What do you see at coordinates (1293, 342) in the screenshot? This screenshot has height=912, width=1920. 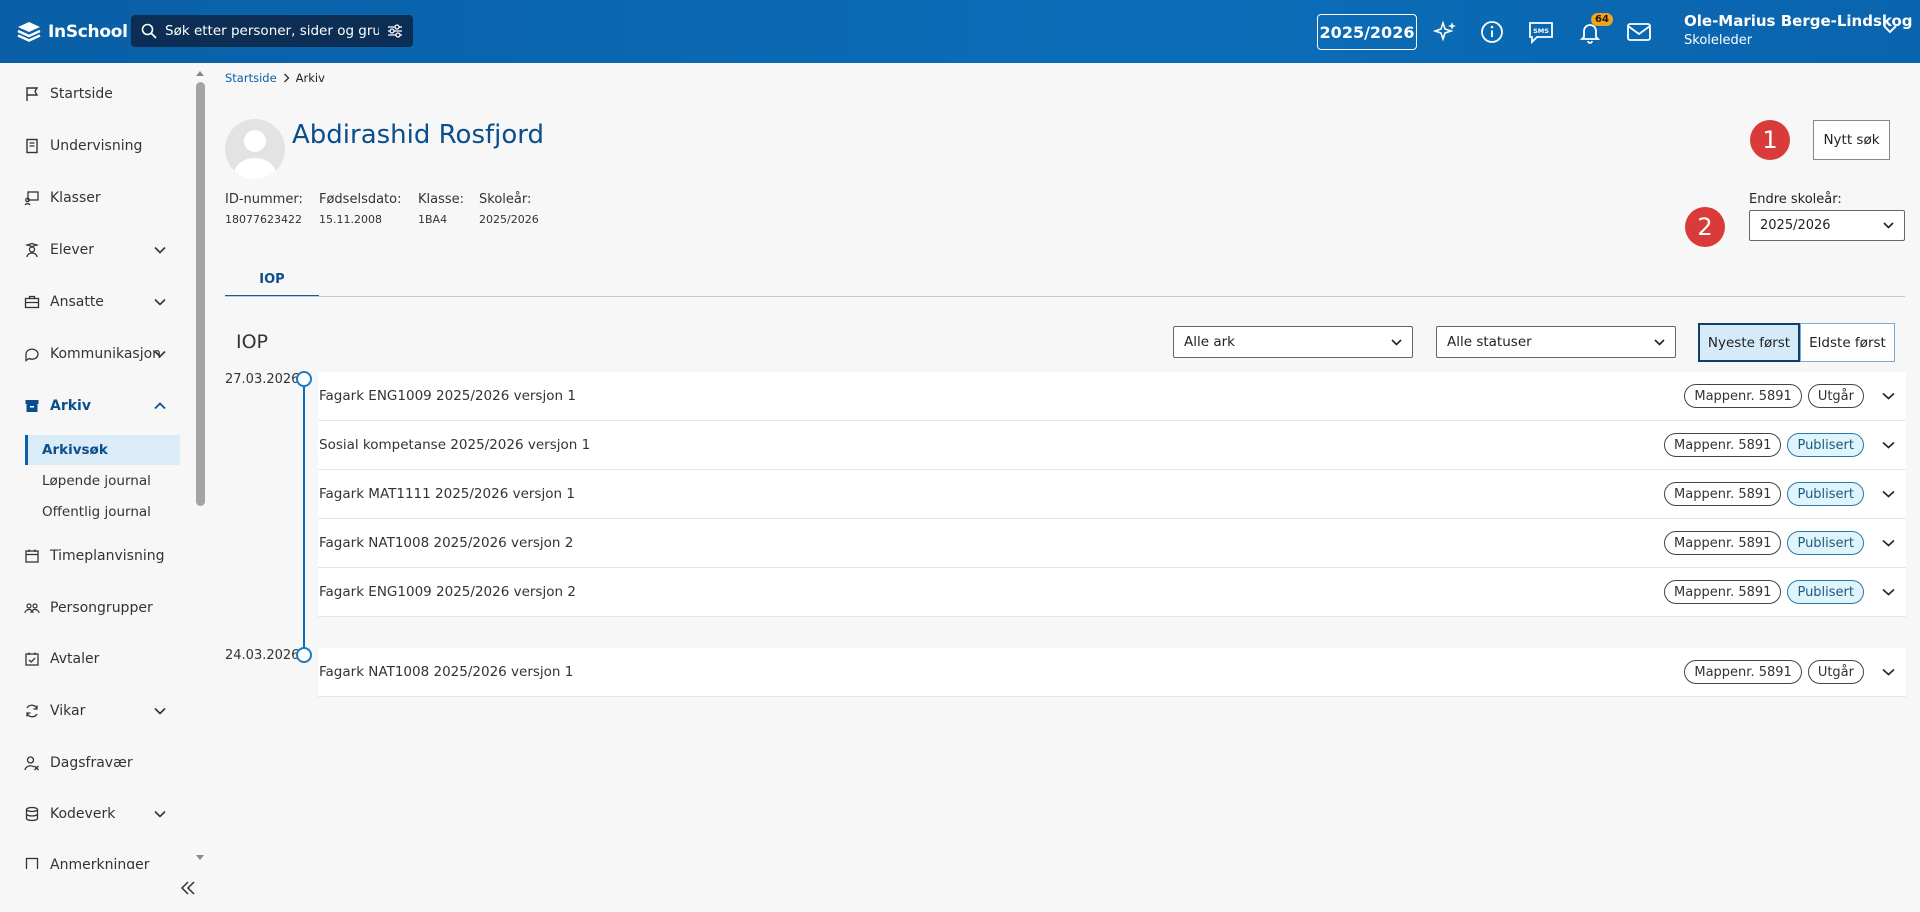 I see `sheet-filter-select: Alle ark` at bounding box center [1293, 342].